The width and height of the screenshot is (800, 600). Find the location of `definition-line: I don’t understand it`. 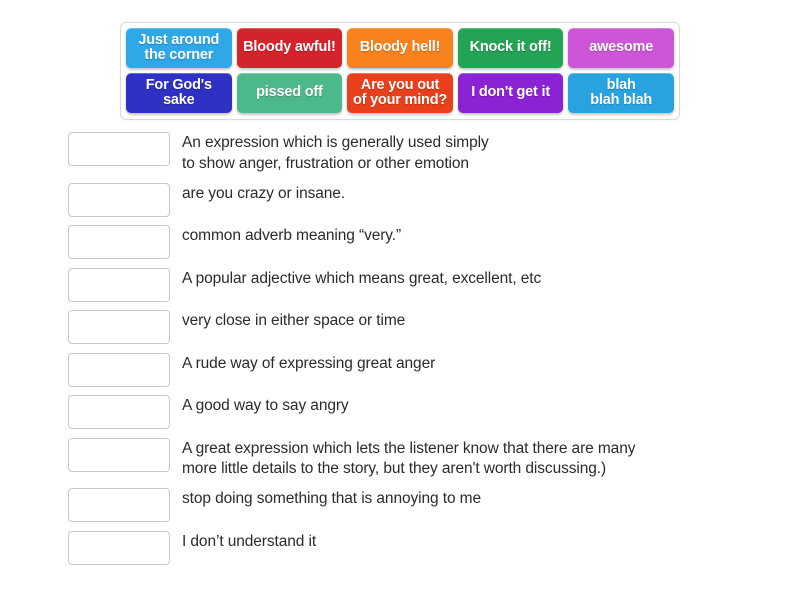

definition-line: I don’t understand it is located at coordinates (249, 541).